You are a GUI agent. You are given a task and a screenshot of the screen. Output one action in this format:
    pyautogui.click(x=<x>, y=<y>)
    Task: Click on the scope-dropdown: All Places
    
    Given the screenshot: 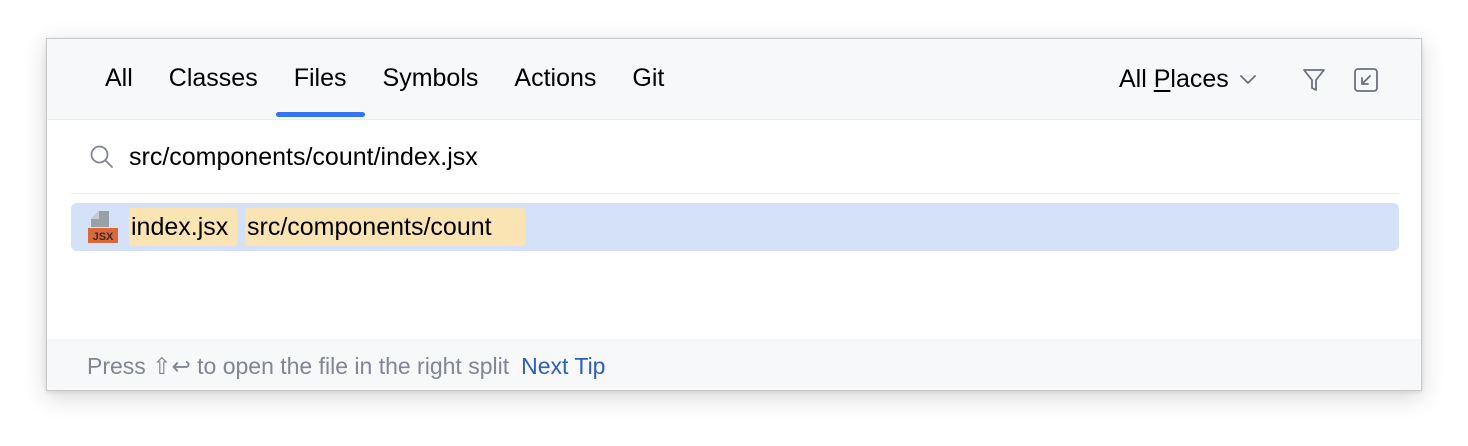 What is the action you would take?
    pyautogui.click(x=1188, y=79)
    